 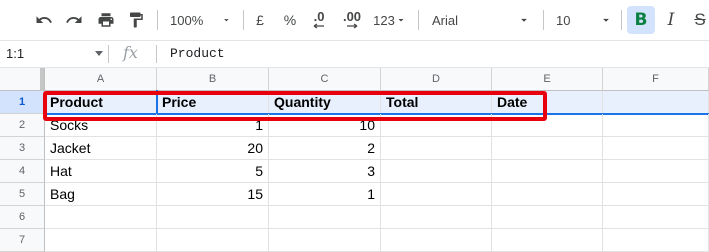 What do you see at coordinates (606, 20) in the screenshot?
I see `font-size-chevron-down-icon` at bounding box center [606, 20].